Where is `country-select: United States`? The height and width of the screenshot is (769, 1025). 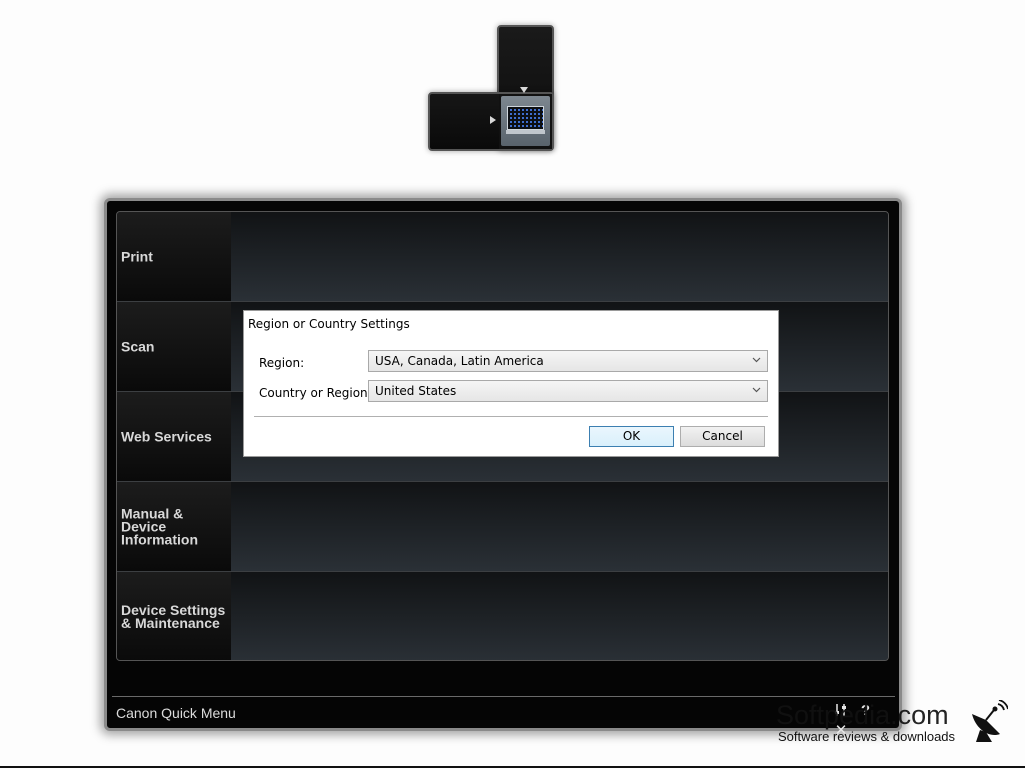 country-select: United States is located at coordinates (568, 391).